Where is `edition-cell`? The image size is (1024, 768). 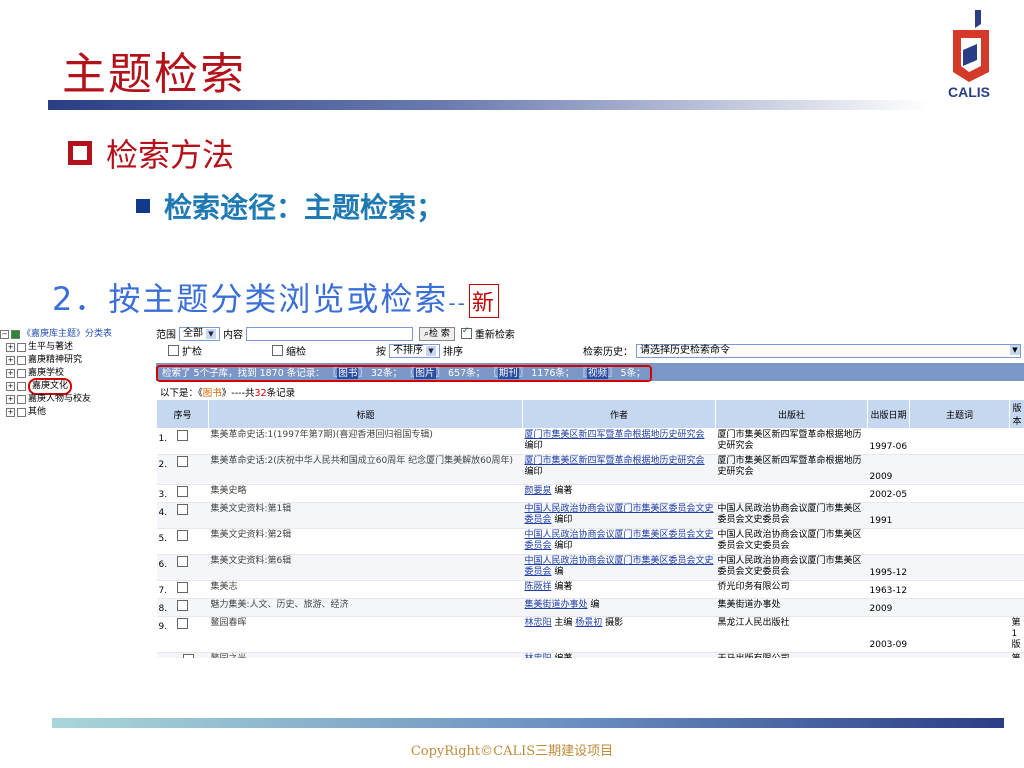
edition-cell is located at coordinates (1016, 541).